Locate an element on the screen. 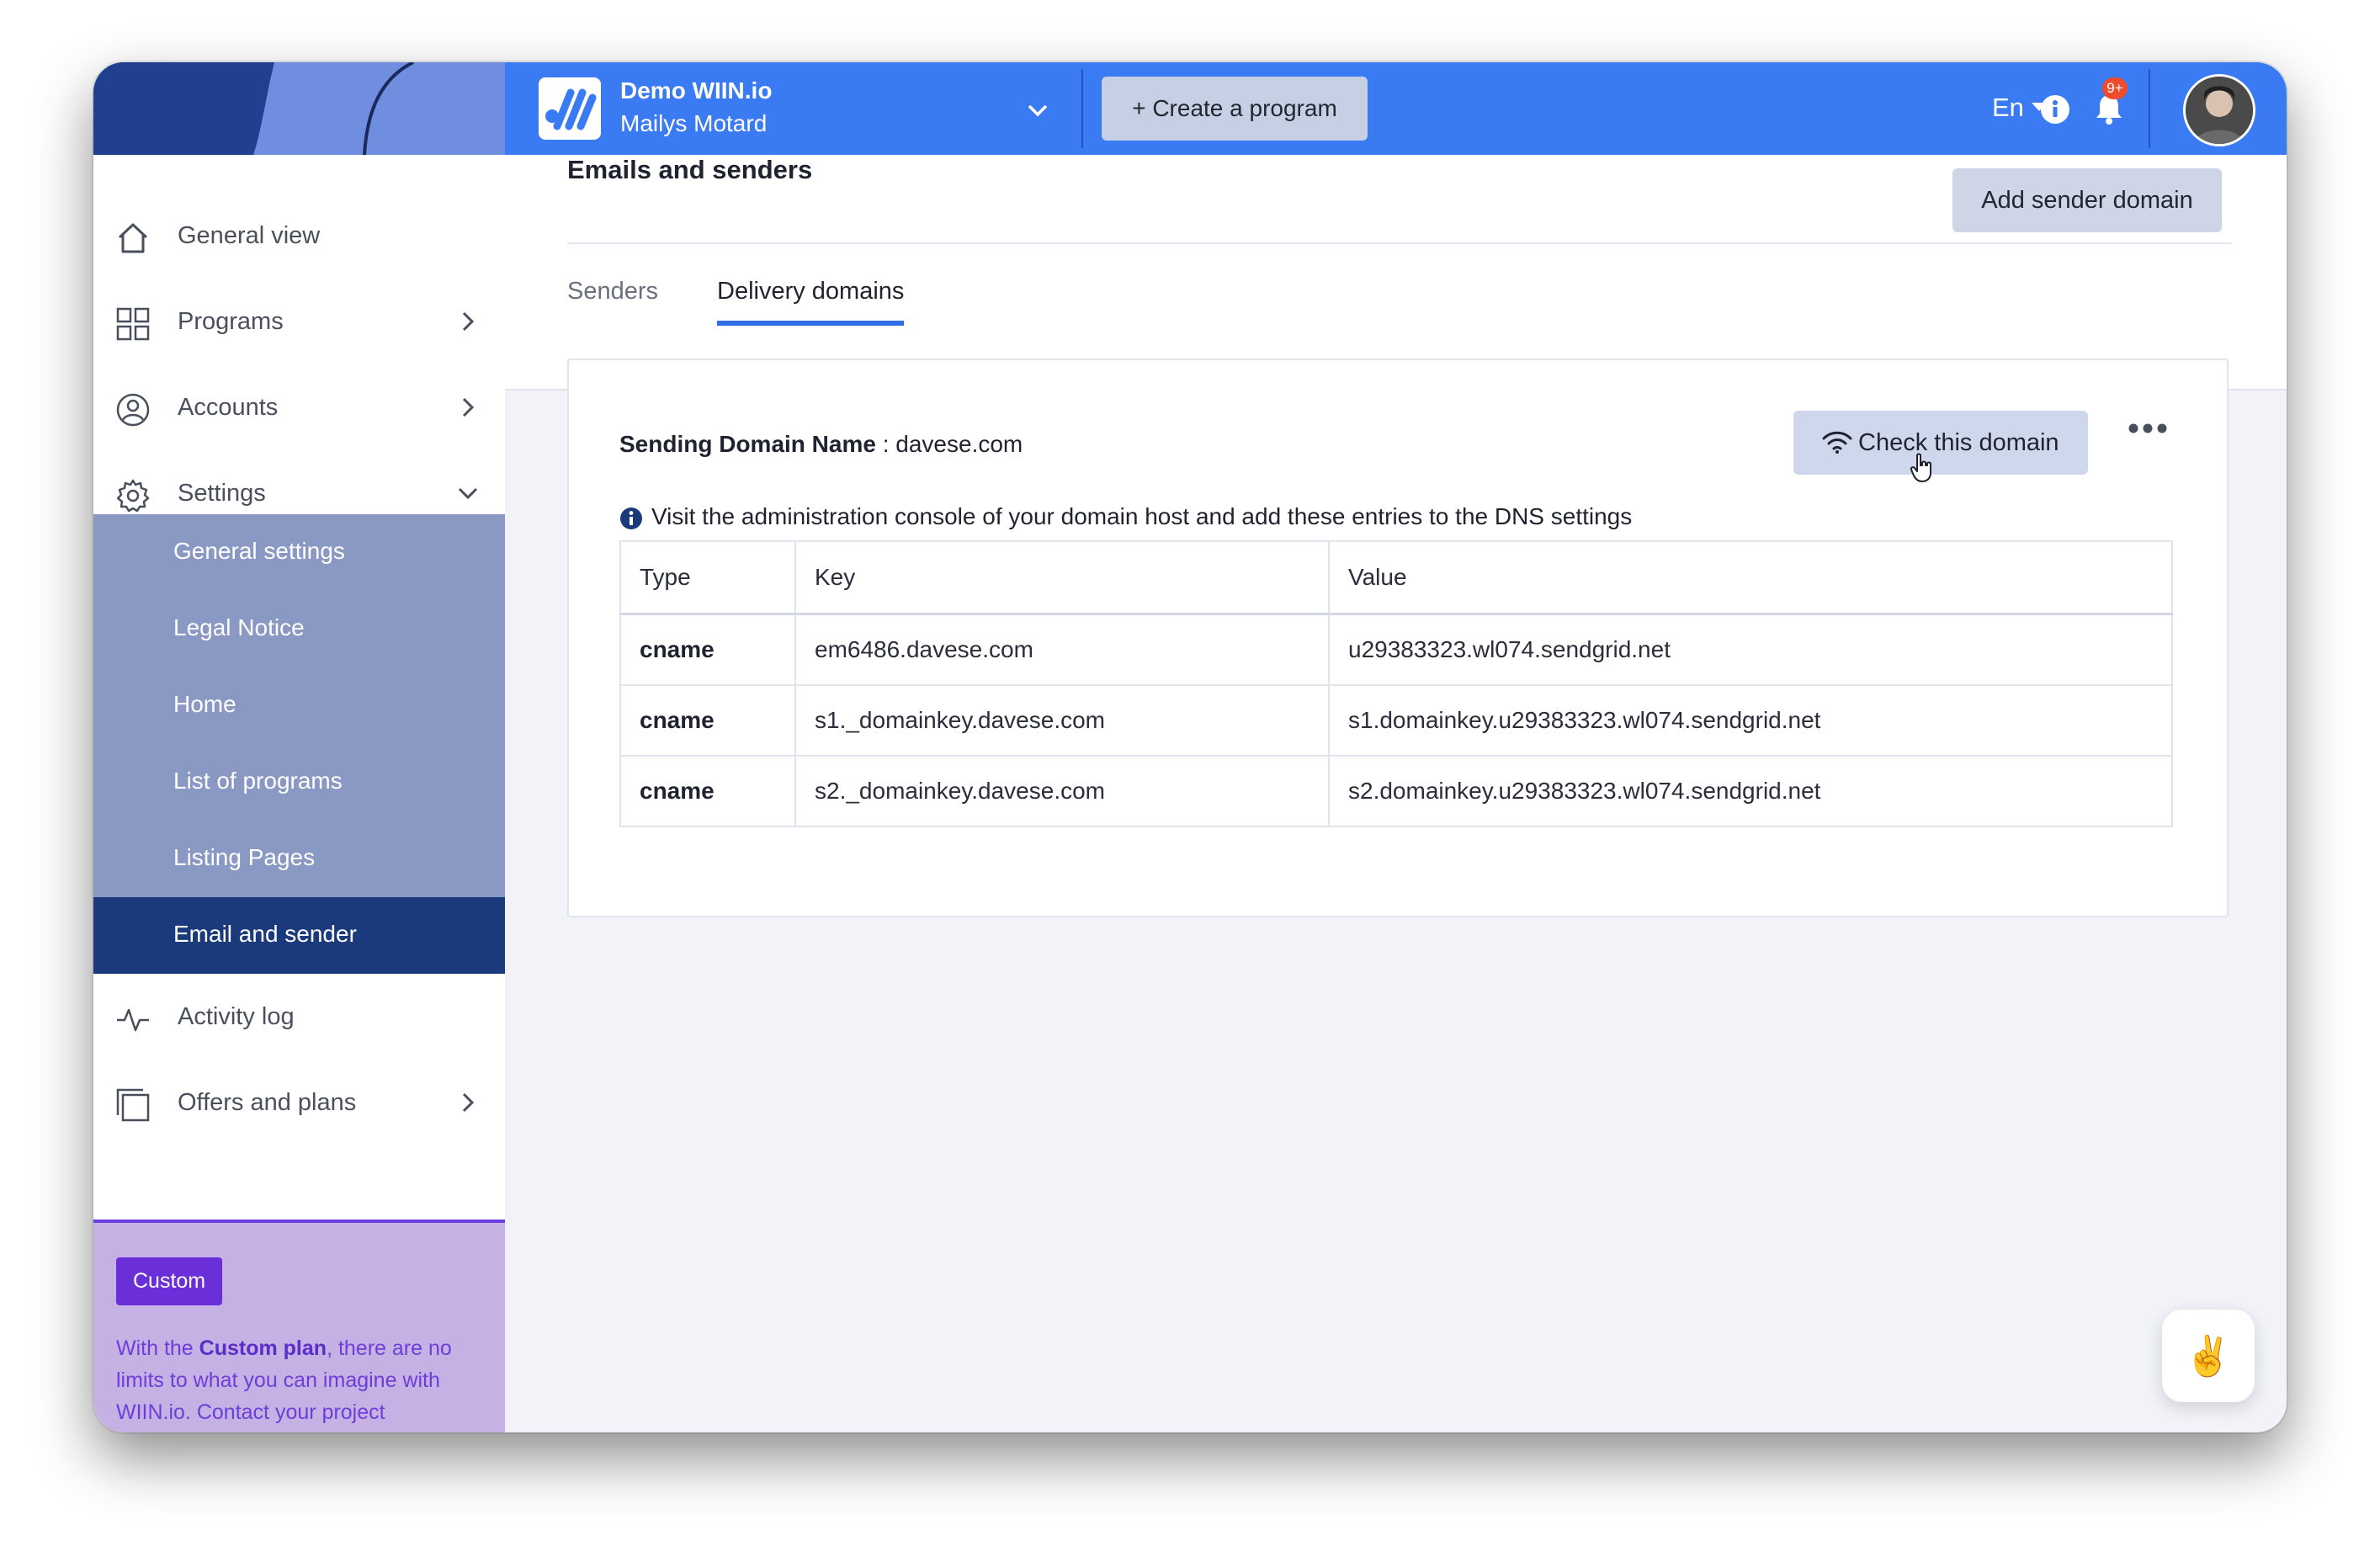 This screenshot has width=2380, height=1557. plan-text-bold: Custom plan is located at coordinates (263, 1348).